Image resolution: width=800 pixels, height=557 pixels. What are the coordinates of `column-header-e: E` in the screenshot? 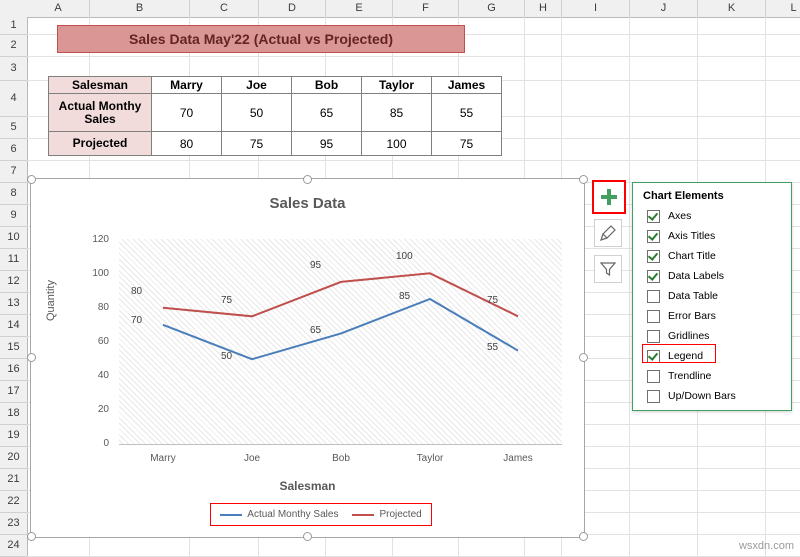 It's located at (359, 9).